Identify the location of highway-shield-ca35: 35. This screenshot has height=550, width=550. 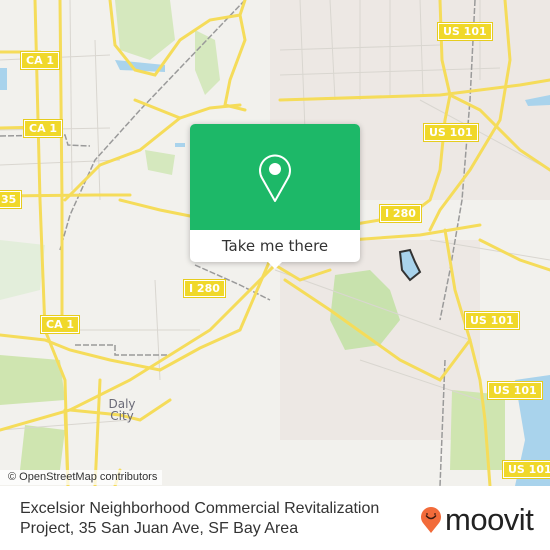
(11, 199).